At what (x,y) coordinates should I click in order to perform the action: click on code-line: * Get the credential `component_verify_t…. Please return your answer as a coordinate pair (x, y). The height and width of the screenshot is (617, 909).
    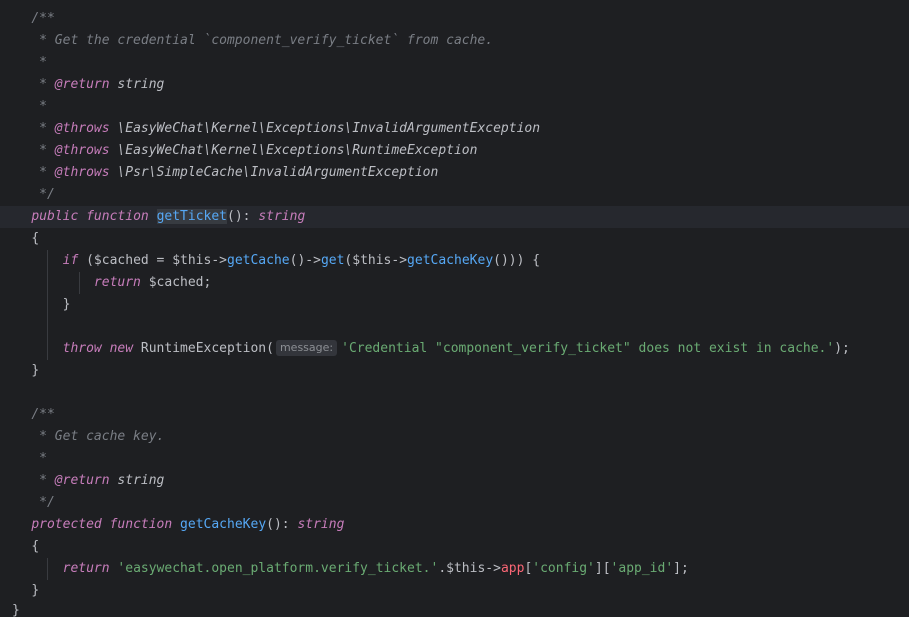
    Looking at the image, I should click on (454, 41).